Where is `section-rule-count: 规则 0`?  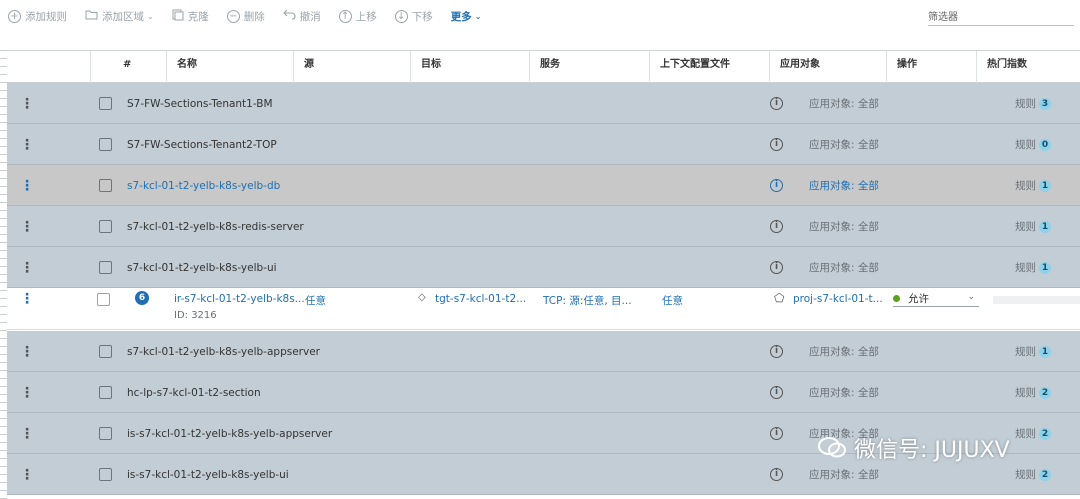
section-rule-count: 规则 0 is located at coordinates (1033, 144).